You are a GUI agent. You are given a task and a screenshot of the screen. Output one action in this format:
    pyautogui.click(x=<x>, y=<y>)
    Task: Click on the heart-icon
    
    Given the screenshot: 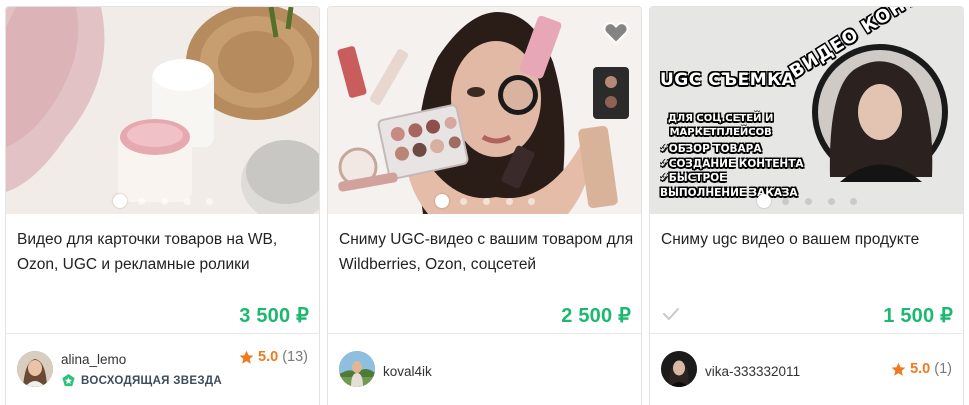 What is the action you would take?
    pyautogui.click(x=616, y=33)
    